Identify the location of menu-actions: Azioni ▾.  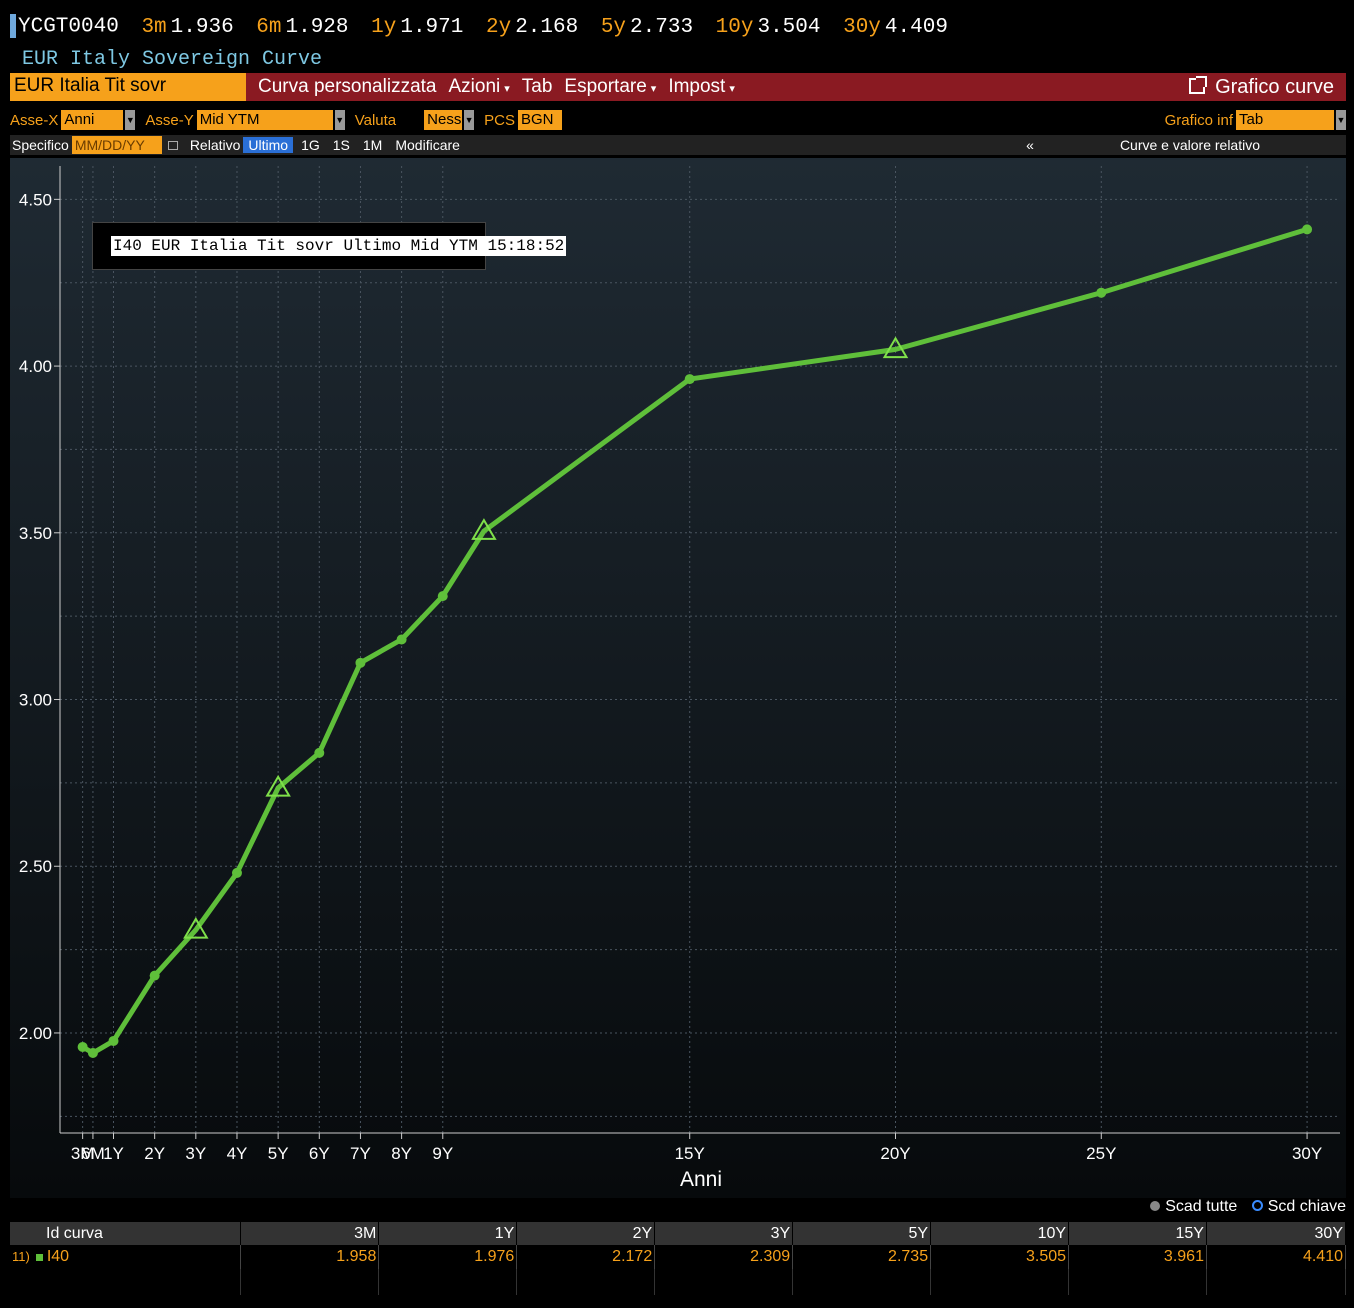
(478, 87).